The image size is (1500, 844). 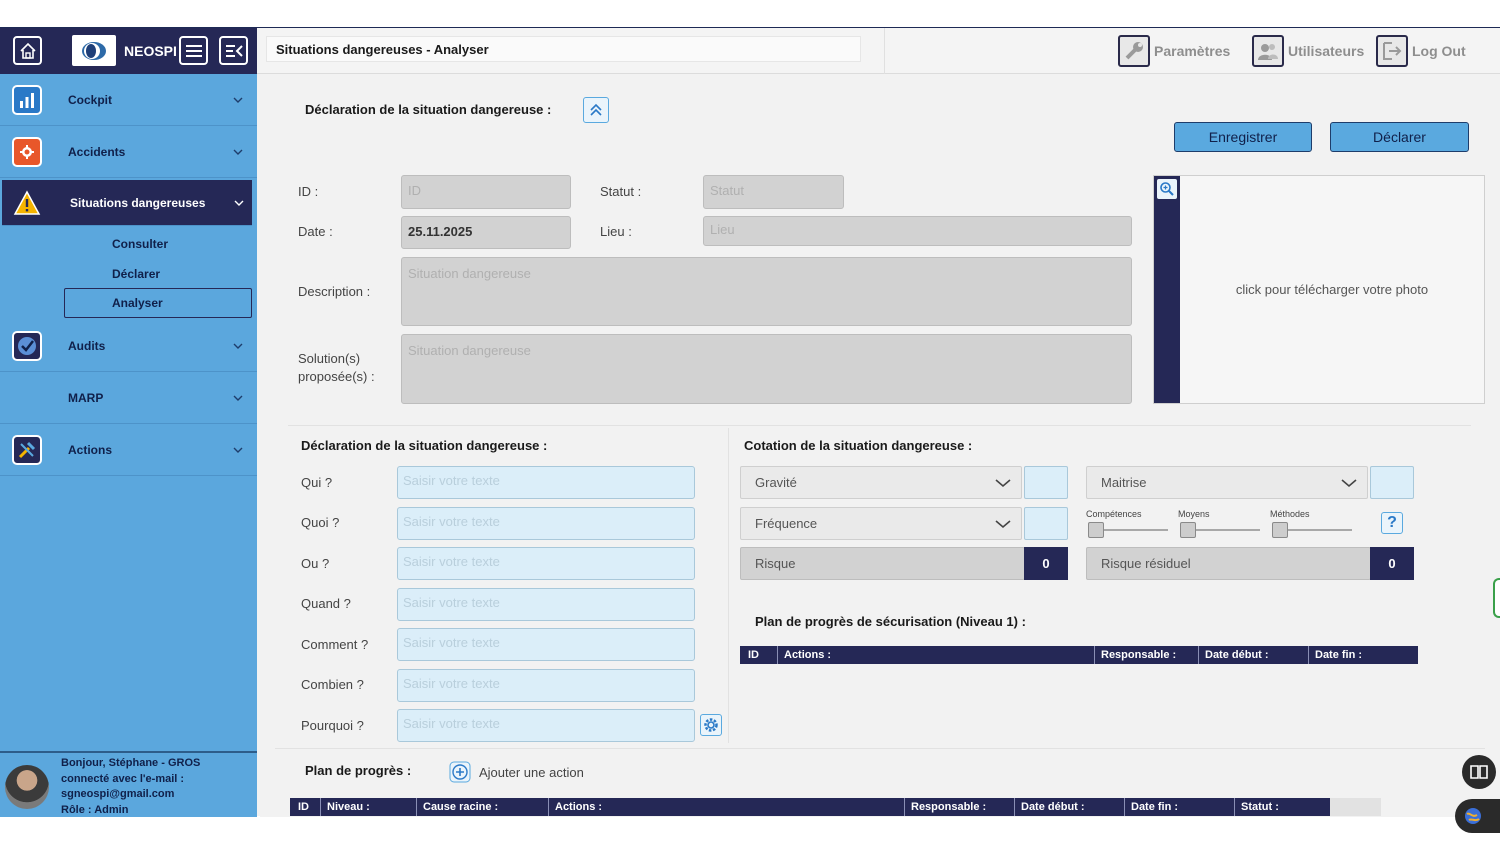 What do you see at coordinates (140, 244) in the screenshot?
I see `subitem-consulter: Consulter` at bounding box center [140, 244].